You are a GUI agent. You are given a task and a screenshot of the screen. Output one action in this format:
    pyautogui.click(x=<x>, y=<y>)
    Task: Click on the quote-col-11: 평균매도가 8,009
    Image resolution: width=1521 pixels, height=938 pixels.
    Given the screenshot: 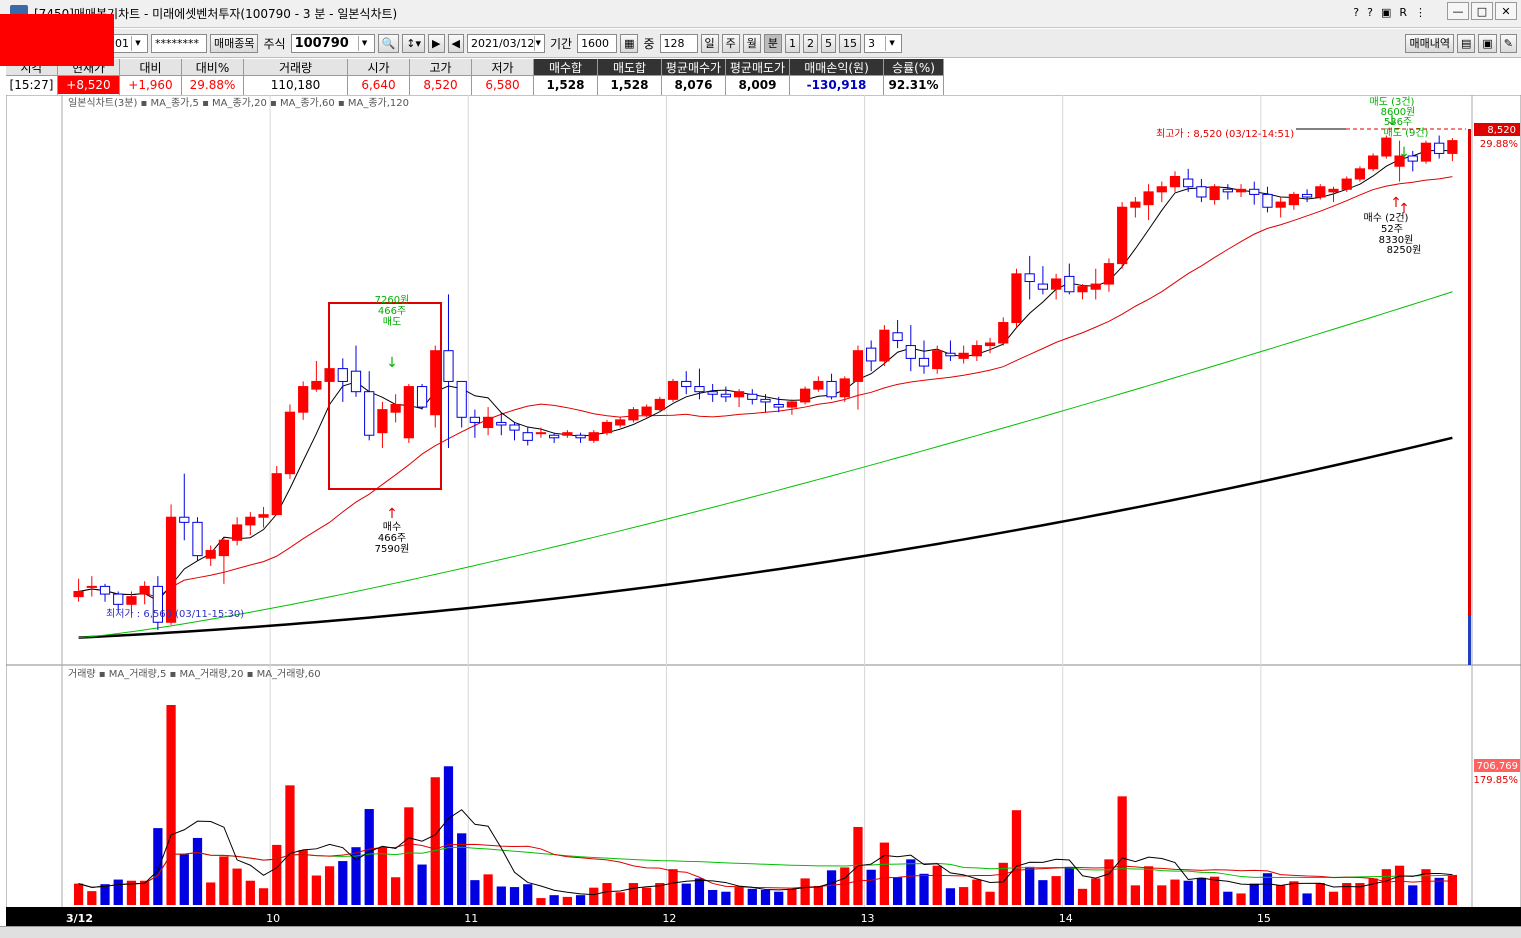 What is the action you would take?
    pyautogui.click(x=758, y=77)
    